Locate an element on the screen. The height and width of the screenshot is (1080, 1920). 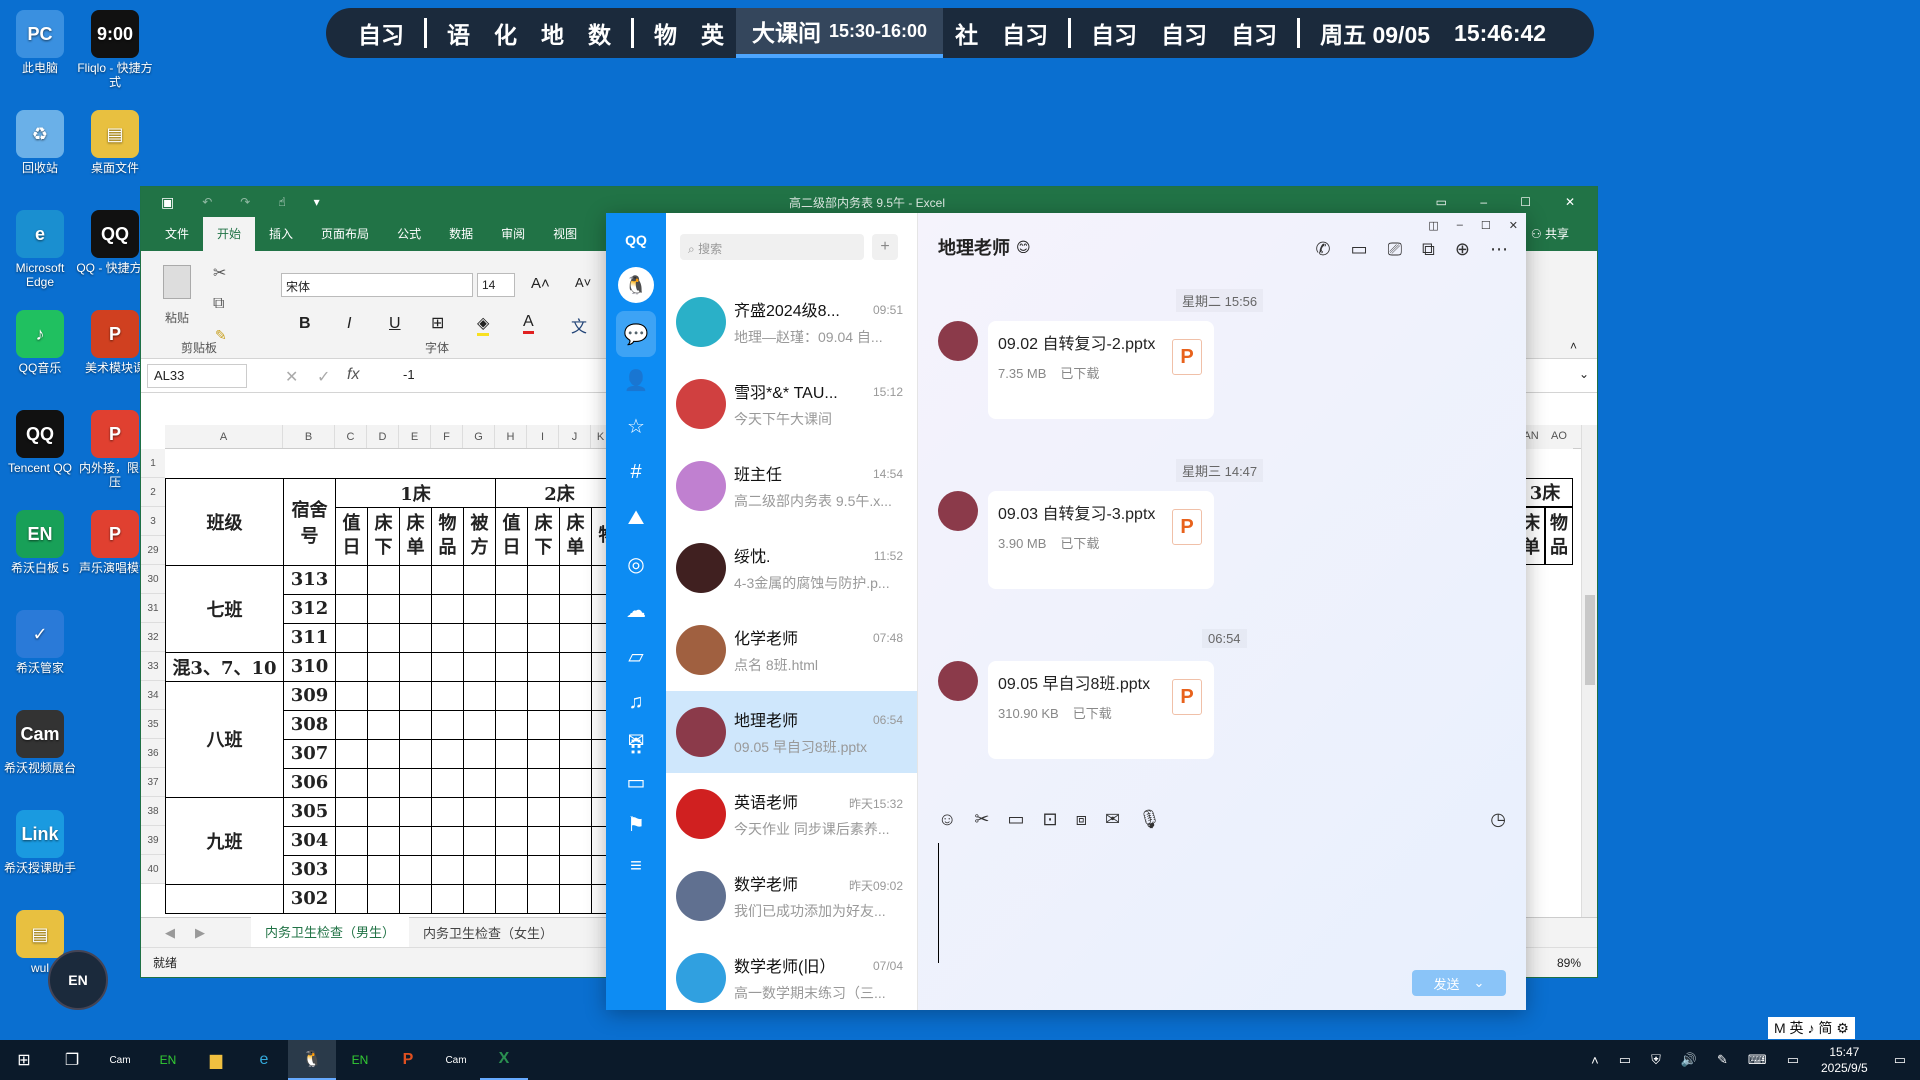
edge-icon: e is located at coordinates (264, 1060).